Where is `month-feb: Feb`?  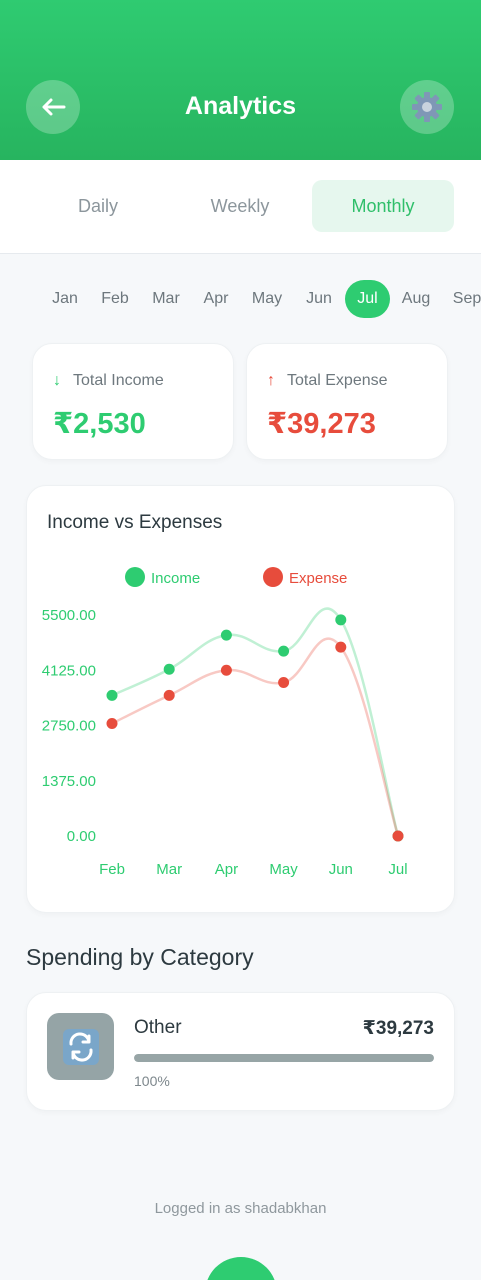 month-feb: Feb is located at coordinates (115, 299).